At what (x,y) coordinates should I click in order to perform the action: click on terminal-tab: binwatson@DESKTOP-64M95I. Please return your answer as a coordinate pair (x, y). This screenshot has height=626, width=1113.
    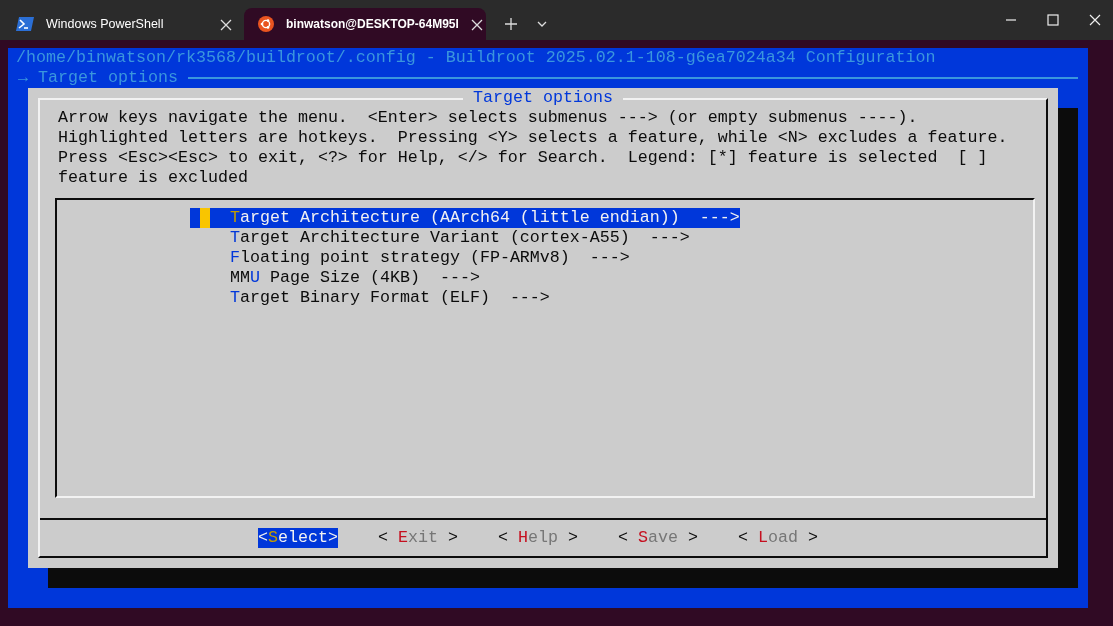
    Looking at the image, I should click on (365, 24).